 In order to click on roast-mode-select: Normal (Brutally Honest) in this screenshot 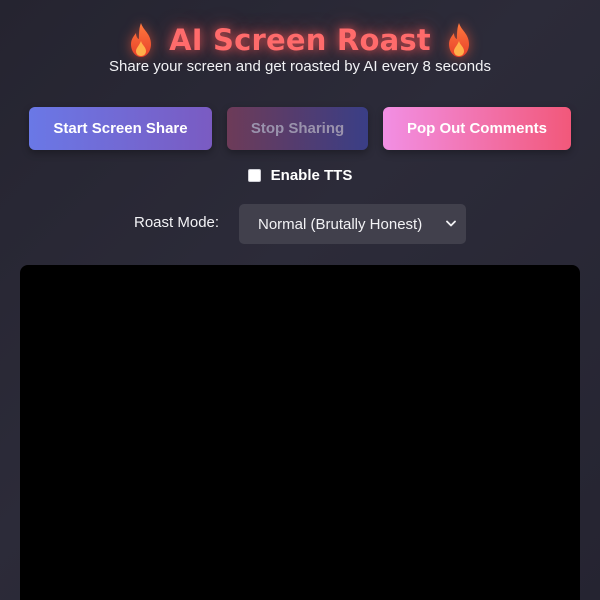, I will do `click(352, 224)`.